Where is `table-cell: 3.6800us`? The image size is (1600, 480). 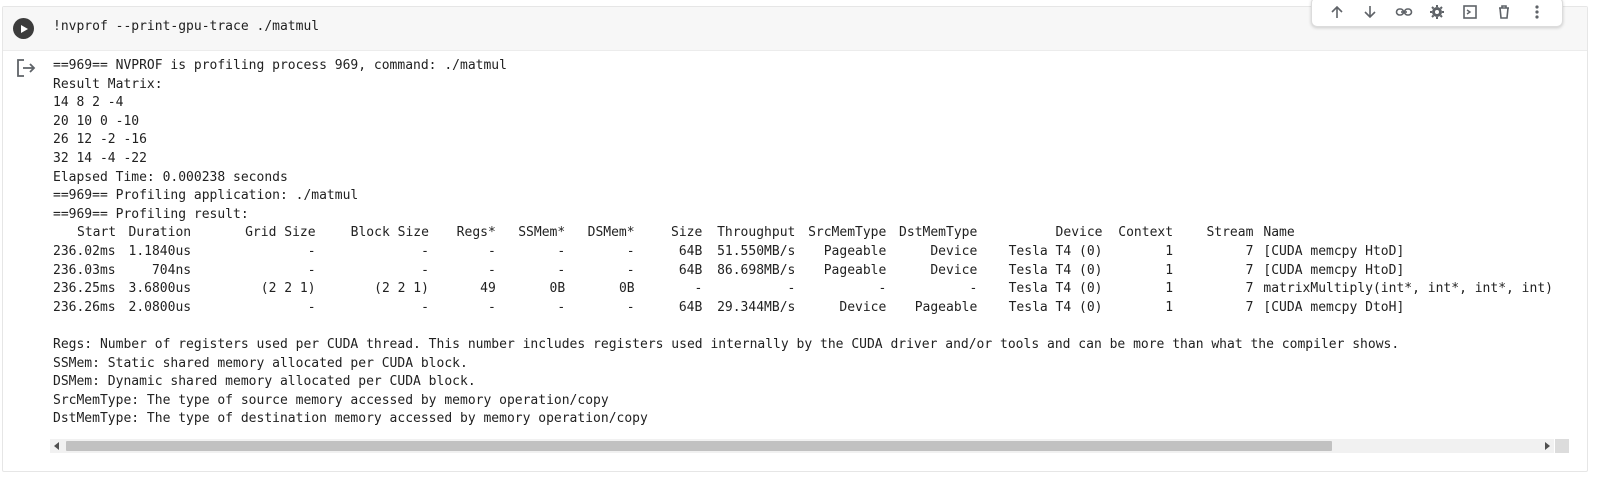
table-cell: 3.6800us is located at coordinates (160, 289).